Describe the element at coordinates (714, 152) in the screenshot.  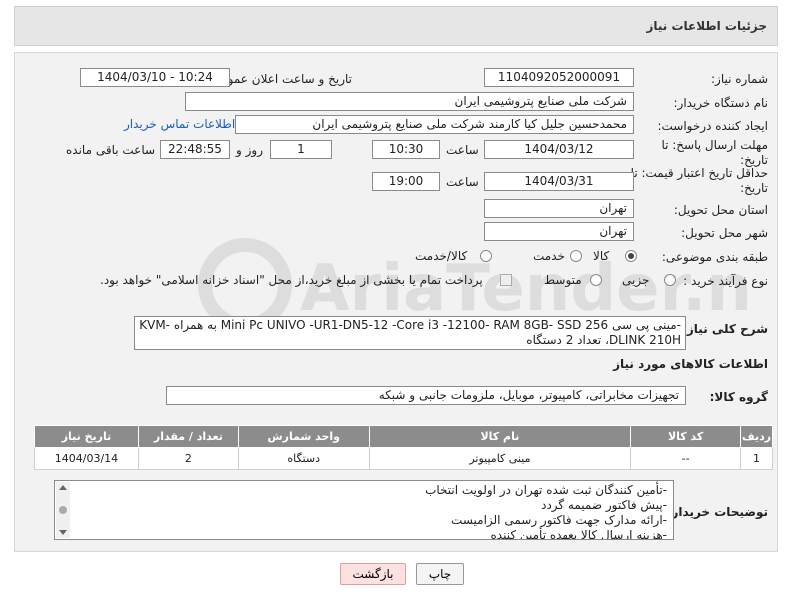
I see `reply-deadline-label: مهلت ارسال پاسخ: تا تاریخ:` at that location.